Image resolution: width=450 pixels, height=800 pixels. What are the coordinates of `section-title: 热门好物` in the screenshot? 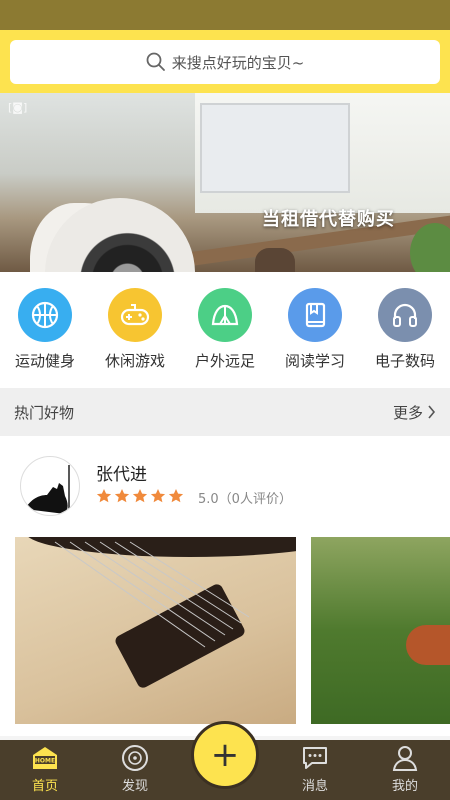 It's located at (44, 412).